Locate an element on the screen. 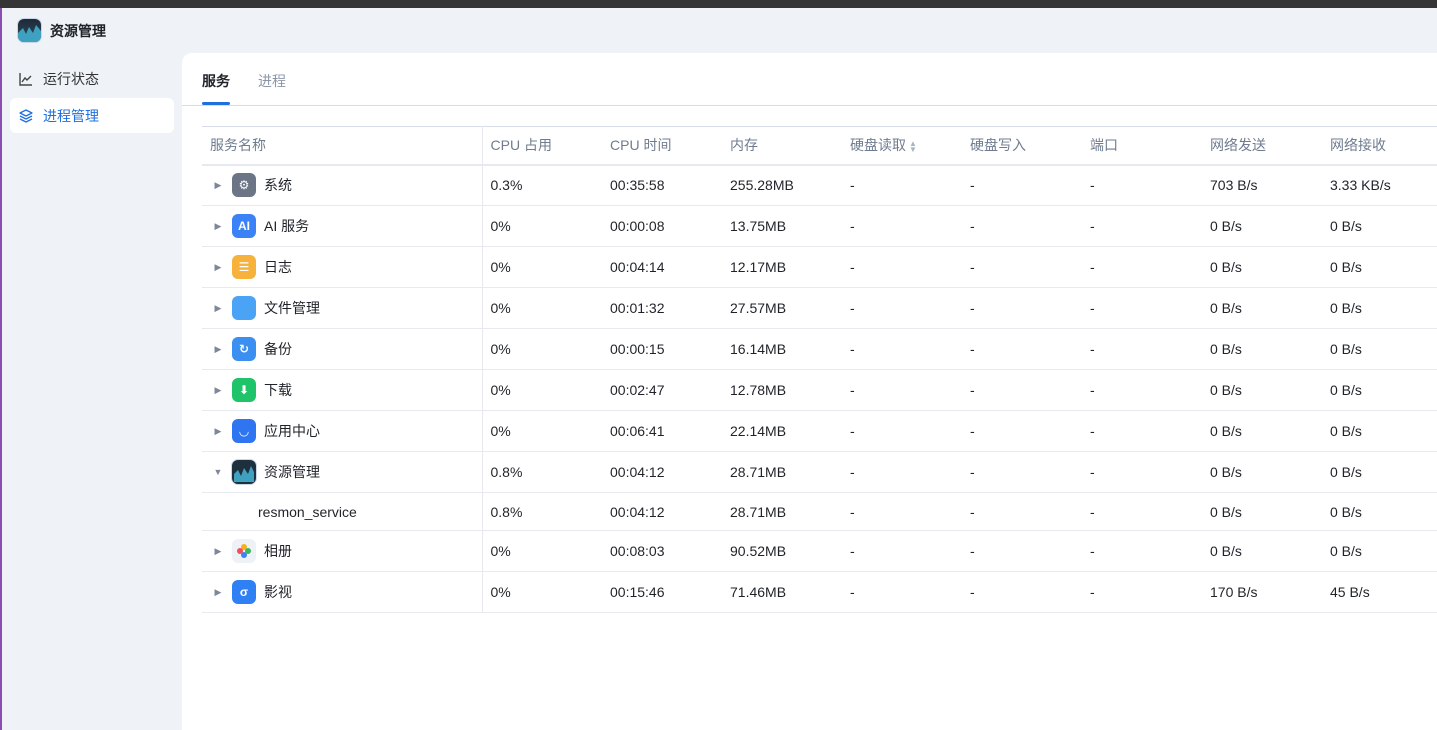 The image size is (1437, 730). window-top-bar is located at coordinates (718, 4).